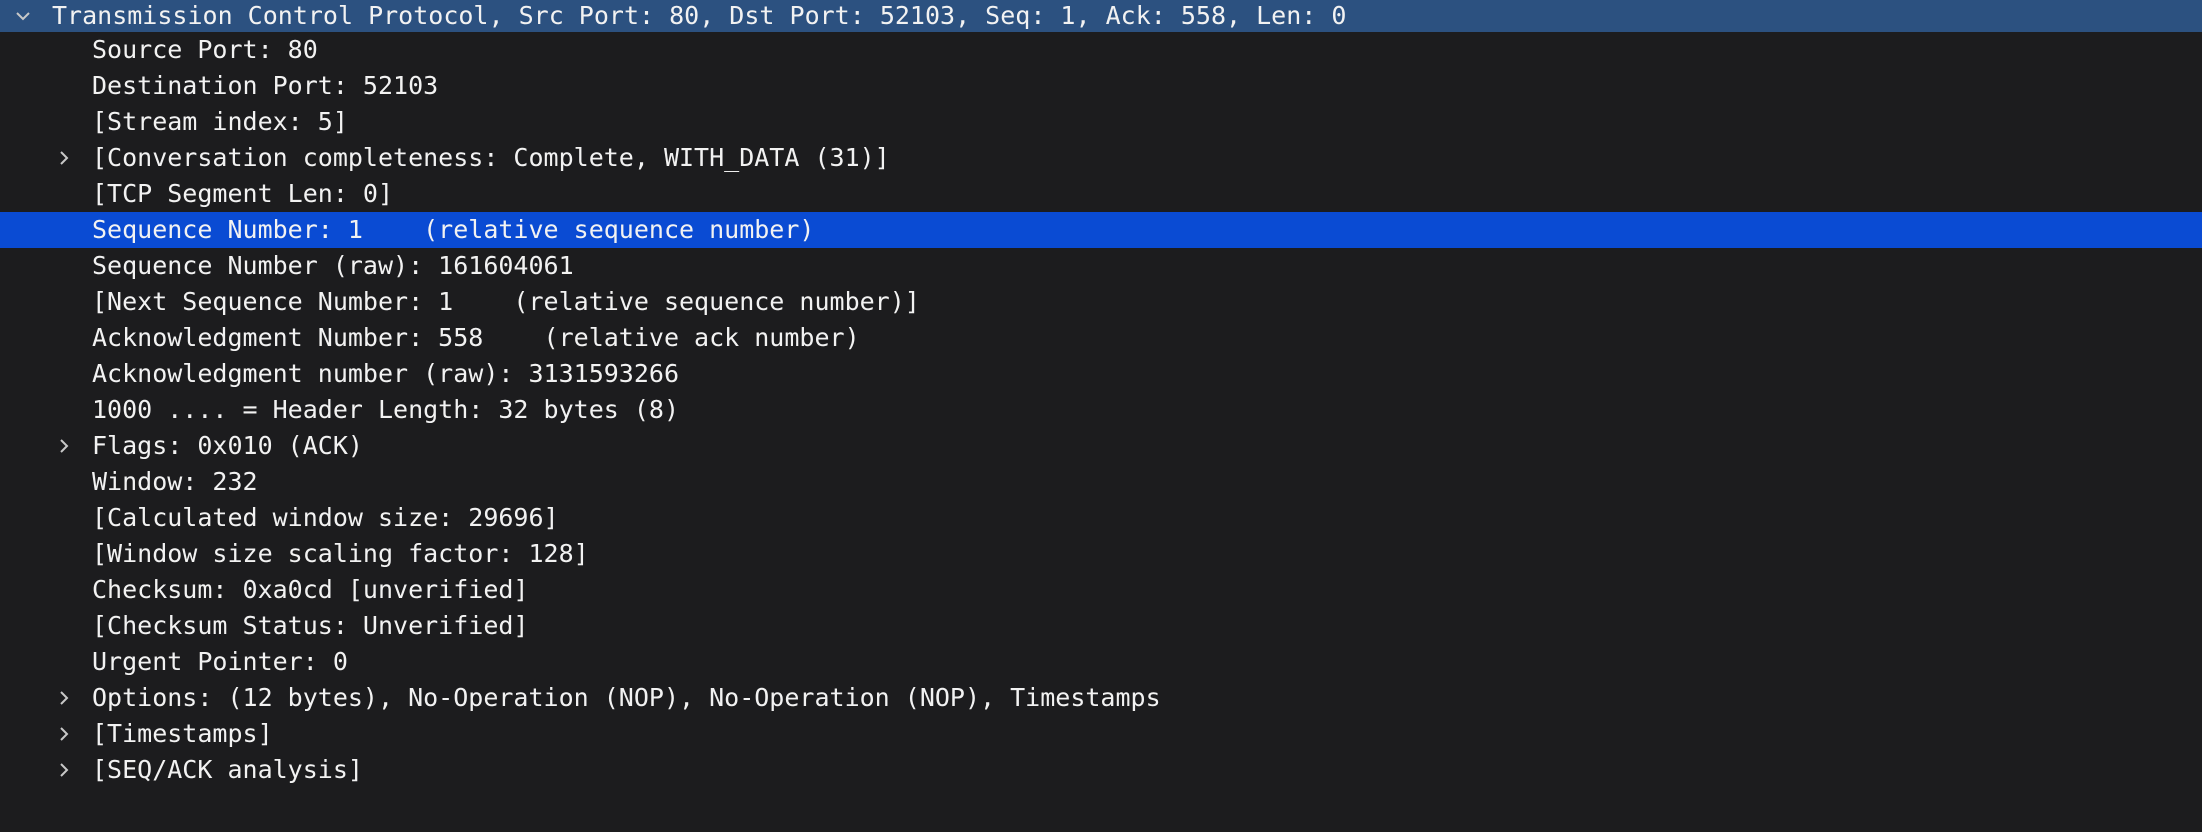  I want to click on field-row: Flags: 0x010 (ACK), so click(1101, 446).